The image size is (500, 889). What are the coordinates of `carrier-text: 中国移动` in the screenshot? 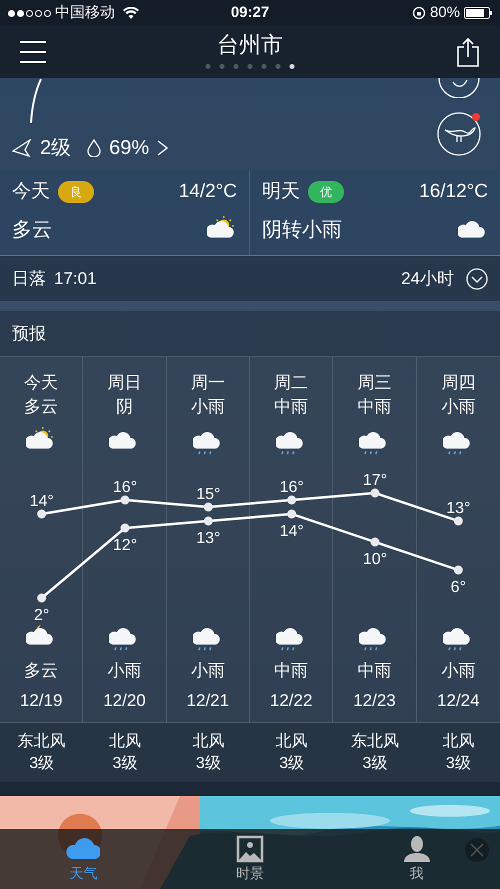 It's located at (85, 12).